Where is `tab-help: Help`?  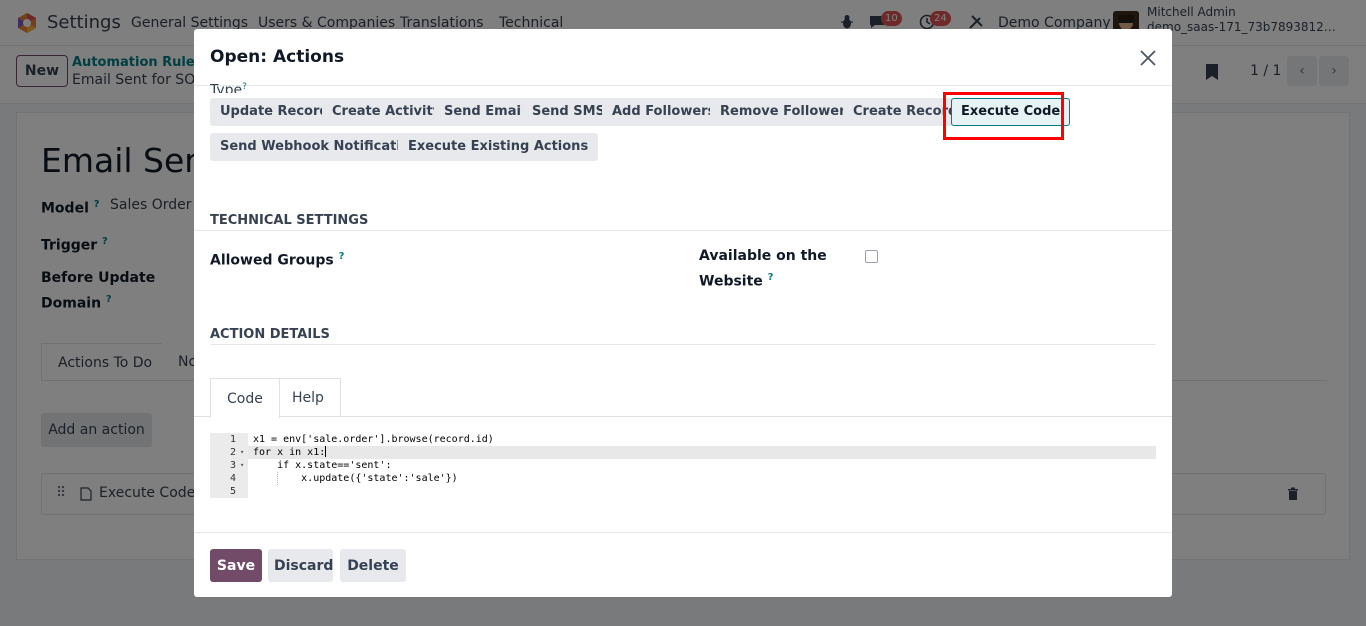 tab-help: Help is located at coordinates (308, 397).